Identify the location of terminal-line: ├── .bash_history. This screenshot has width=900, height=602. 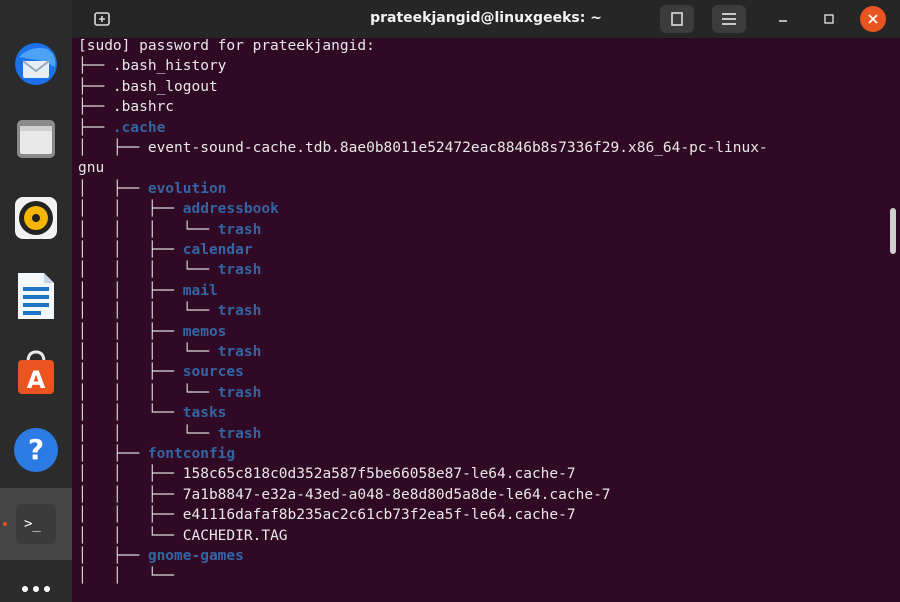
(152, 66).